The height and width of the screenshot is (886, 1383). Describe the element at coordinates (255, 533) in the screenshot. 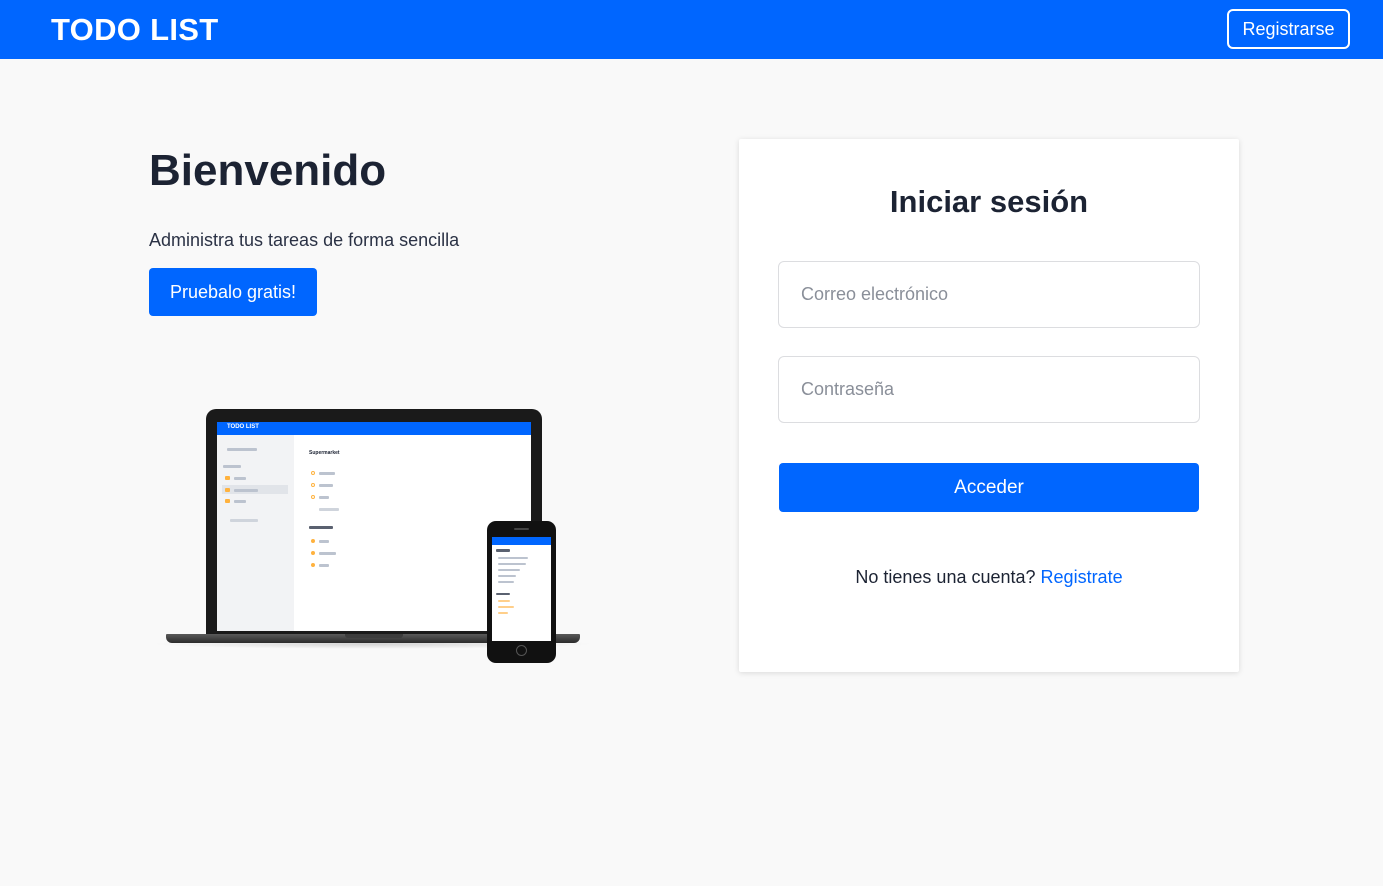

I see `laptop-screen-sidebar` at that location.